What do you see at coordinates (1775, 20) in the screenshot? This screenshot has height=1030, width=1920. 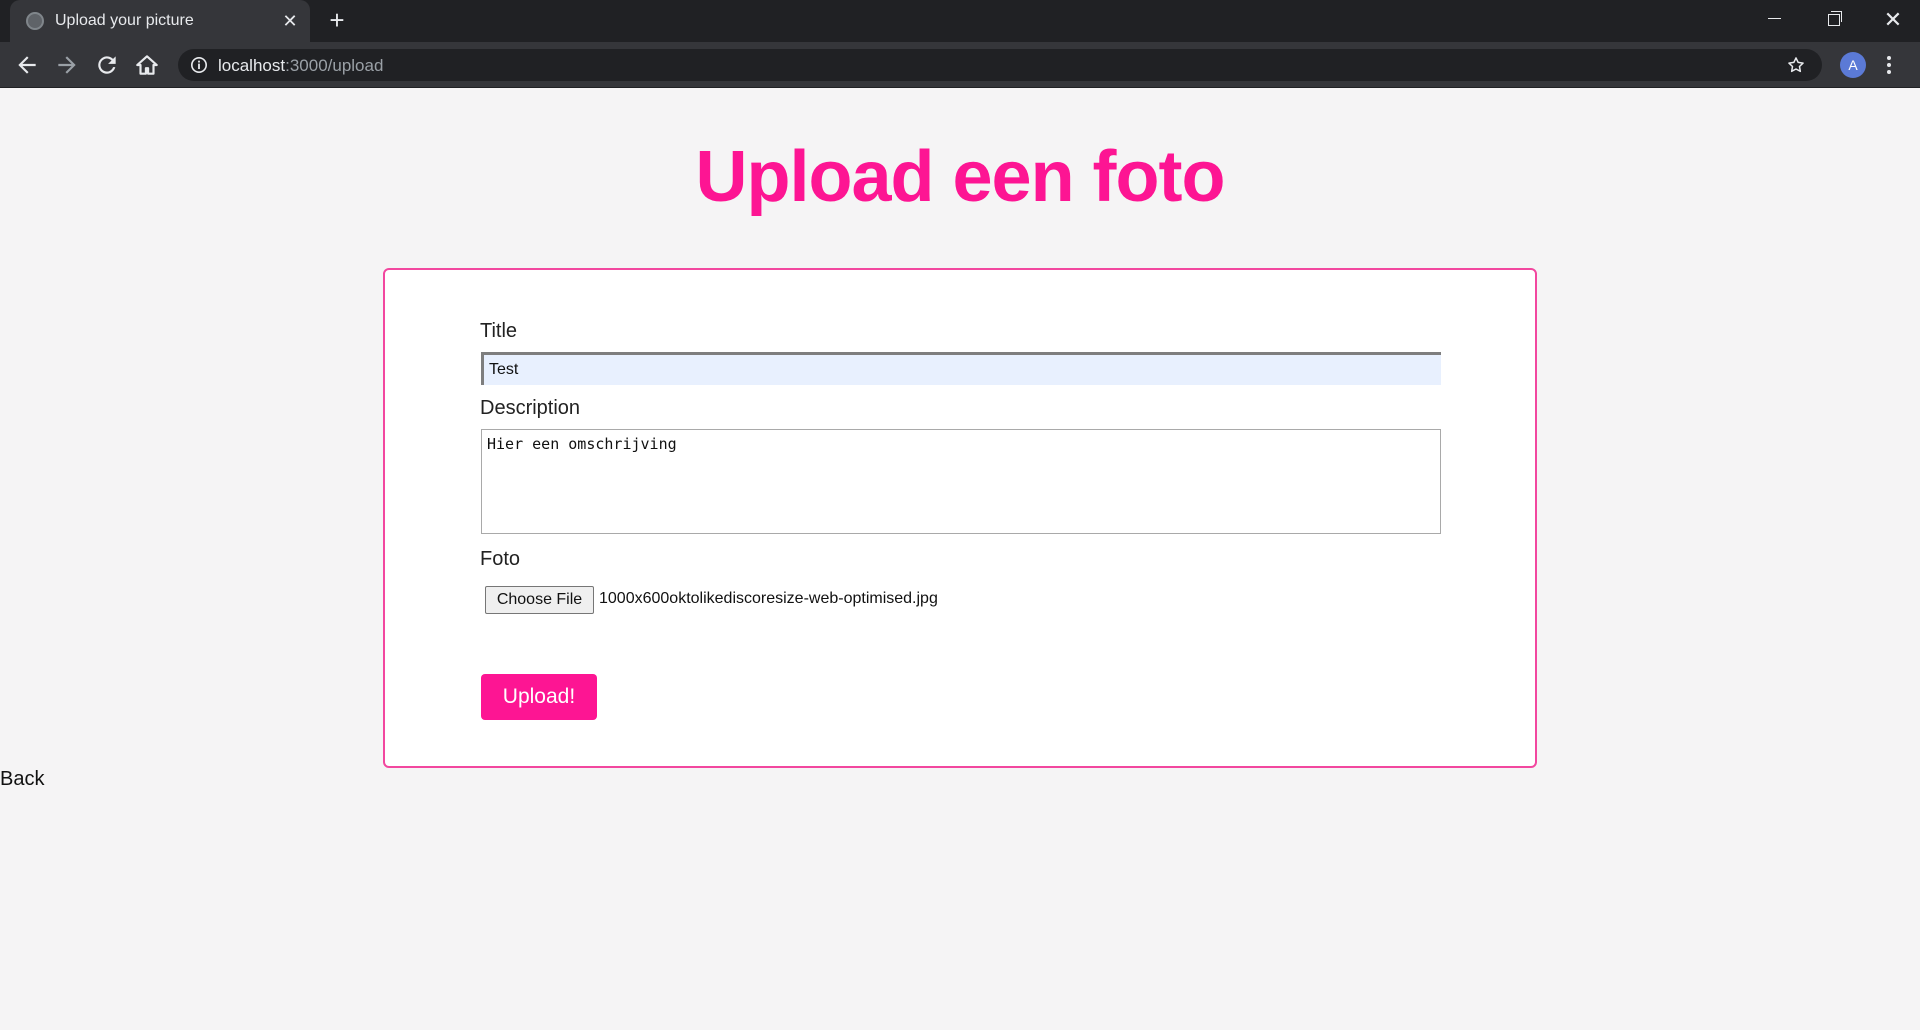 I see `minimize-icon` at bounding box center [1775, 20].